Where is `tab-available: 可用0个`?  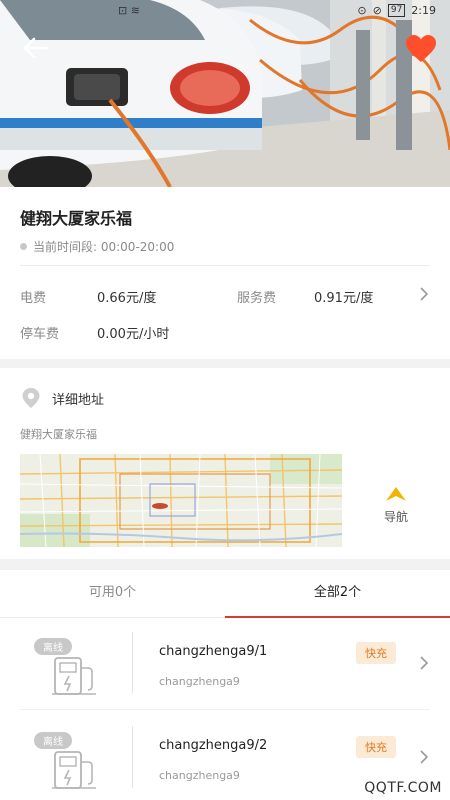
tab-available: 可用0个 is located at coordinates (112, 593).